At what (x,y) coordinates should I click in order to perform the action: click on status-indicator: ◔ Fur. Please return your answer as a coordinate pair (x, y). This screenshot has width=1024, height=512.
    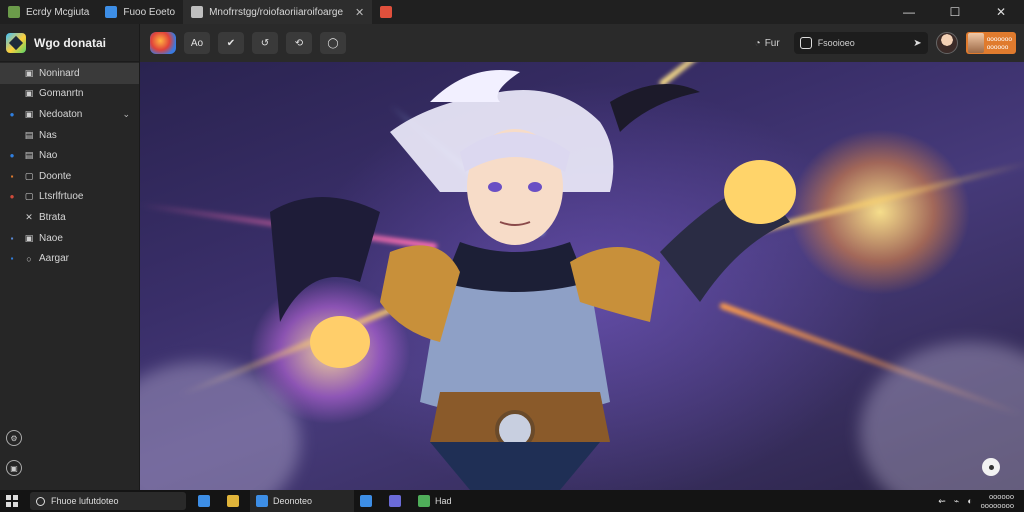
    Looking at the image, I should click on (767, 43).